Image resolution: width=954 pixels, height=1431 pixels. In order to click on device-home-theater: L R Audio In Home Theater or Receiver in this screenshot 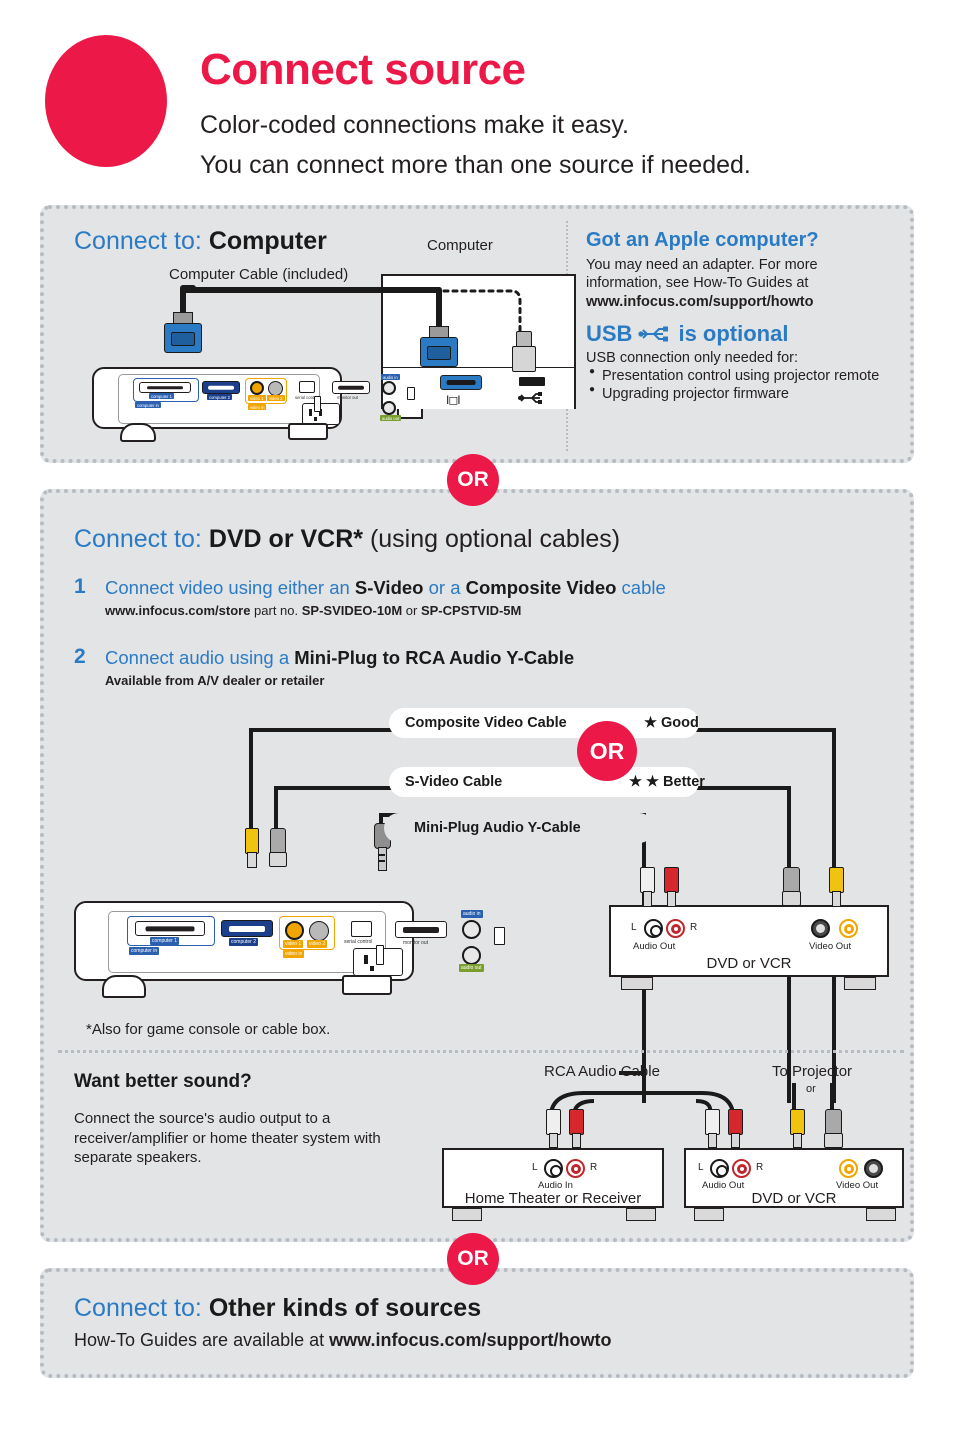, I will do `click(553, 1178)`.